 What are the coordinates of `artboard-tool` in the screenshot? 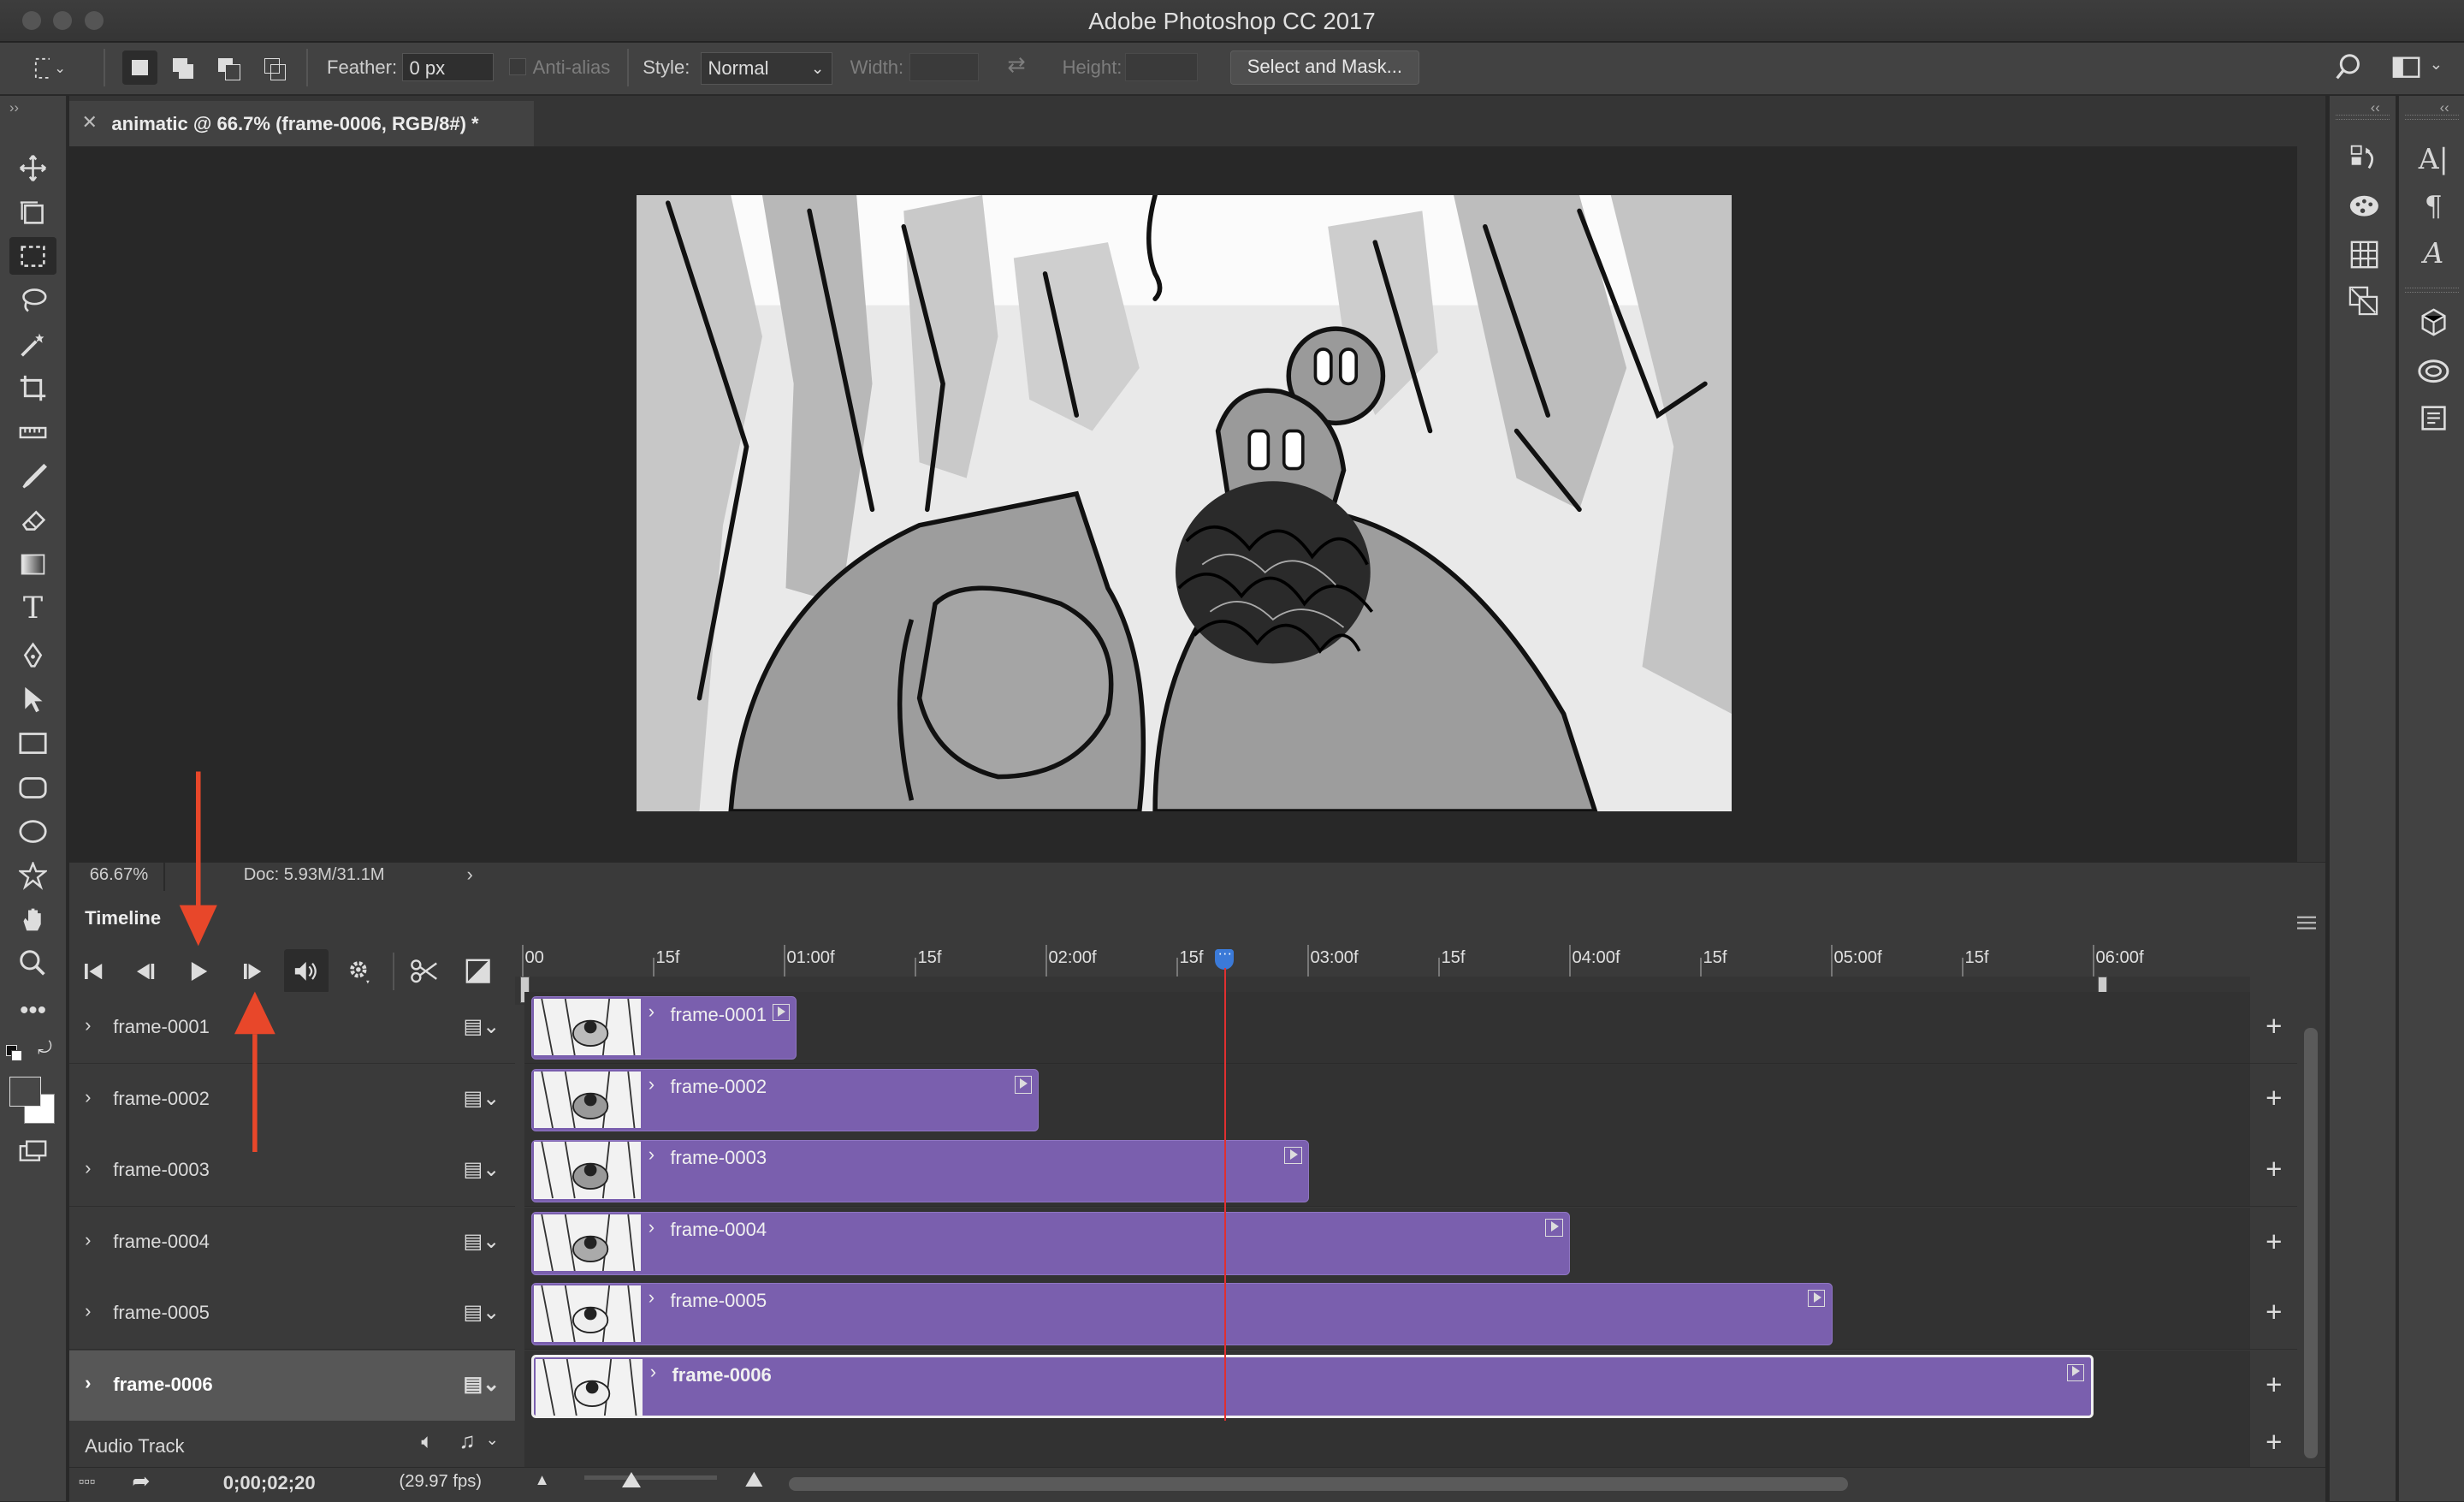 It's located at (32, 212).